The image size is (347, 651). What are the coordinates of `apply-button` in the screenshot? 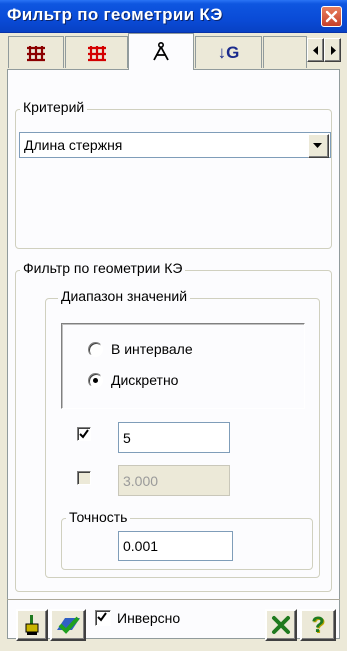 It's located at (32, 625).